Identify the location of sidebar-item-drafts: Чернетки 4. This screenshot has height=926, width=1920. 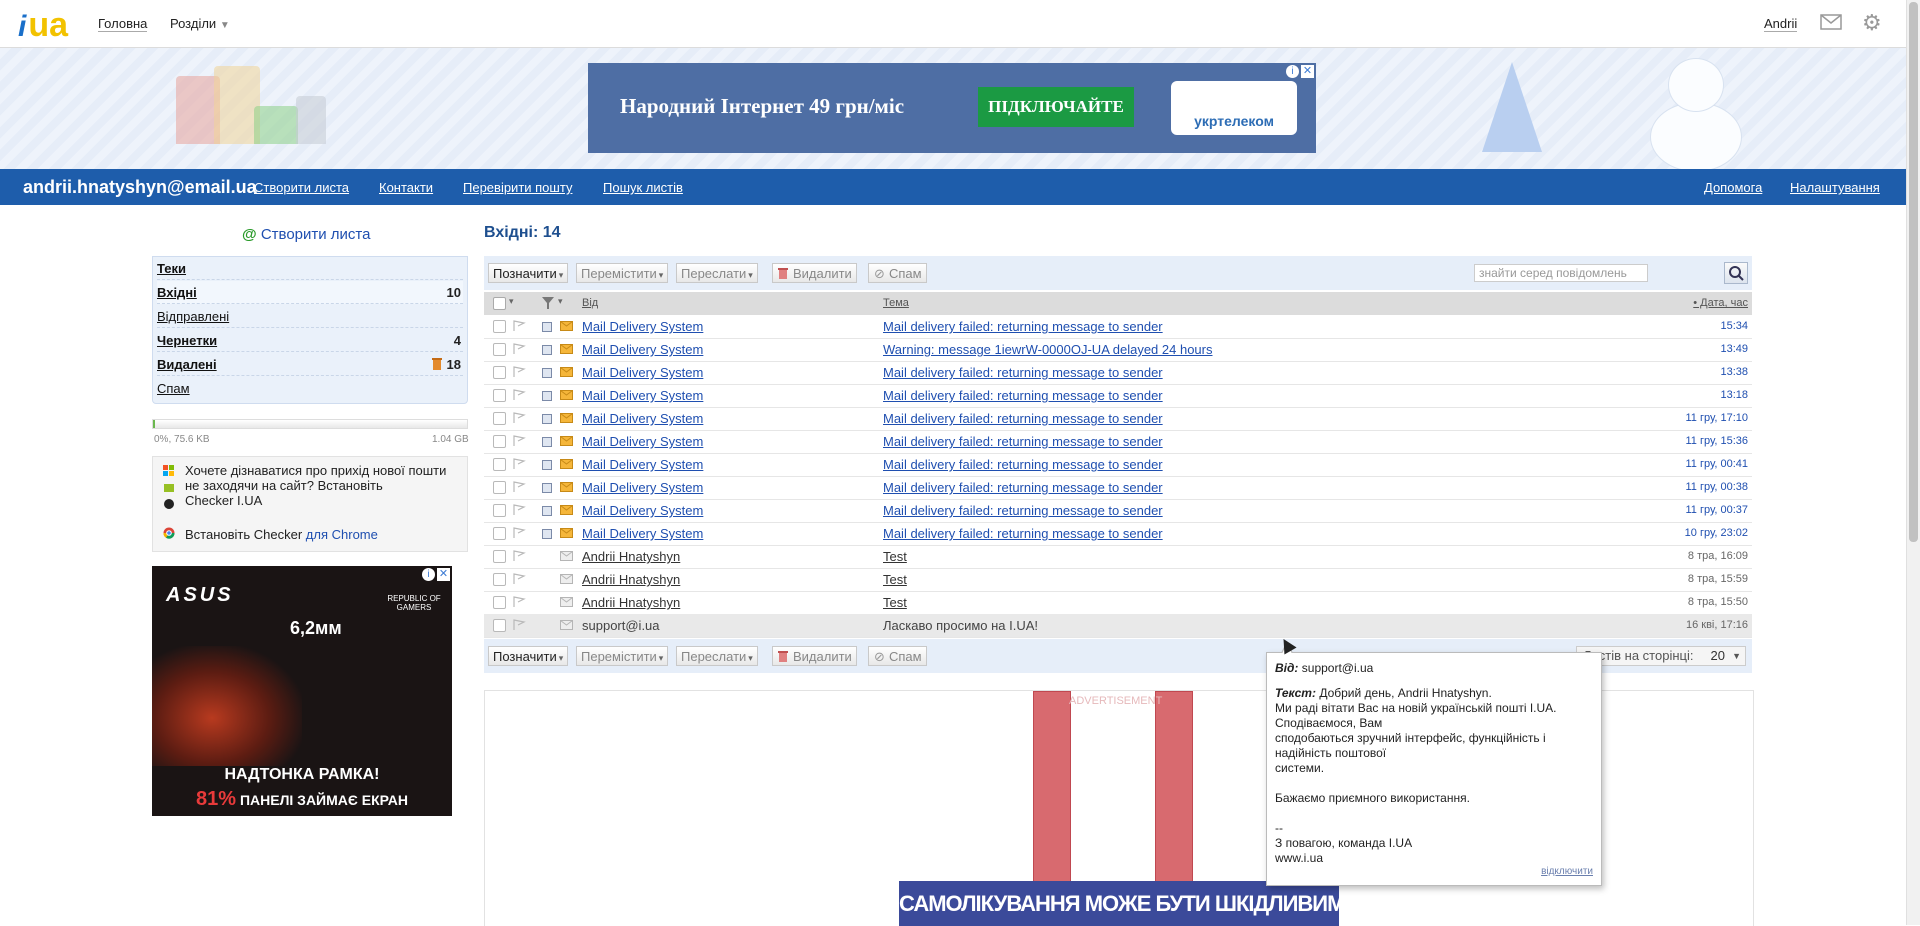
(310, 340).